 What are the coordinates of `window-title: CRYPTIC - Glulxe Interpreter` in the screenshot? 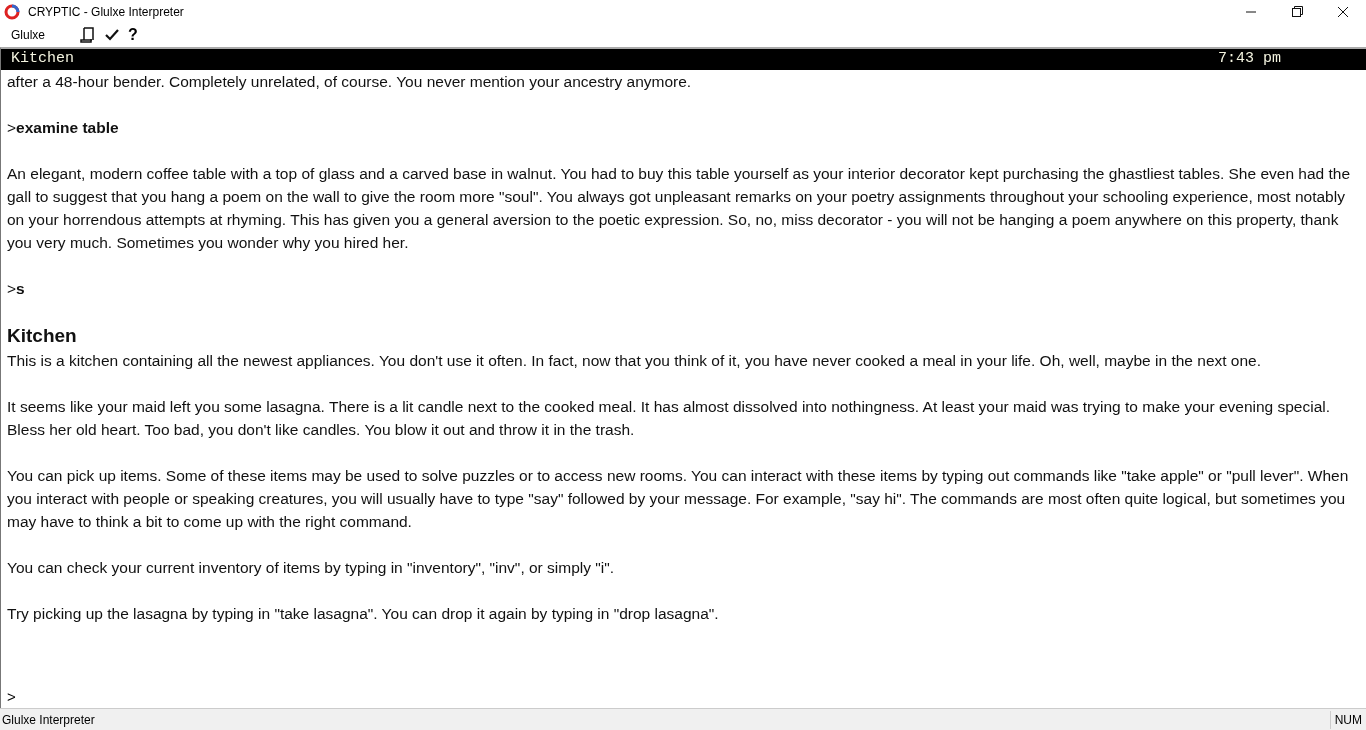 It's located at (106, 12).